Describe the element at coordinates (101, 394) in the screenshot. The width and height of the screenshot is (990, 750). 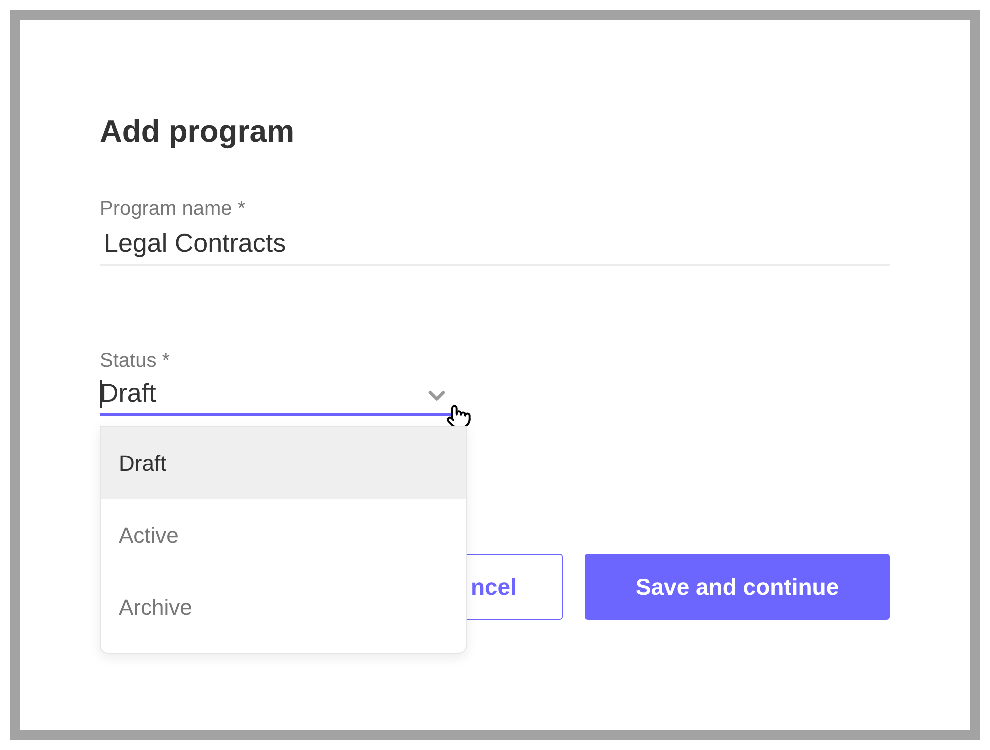
I see `text-cursor` at that location.